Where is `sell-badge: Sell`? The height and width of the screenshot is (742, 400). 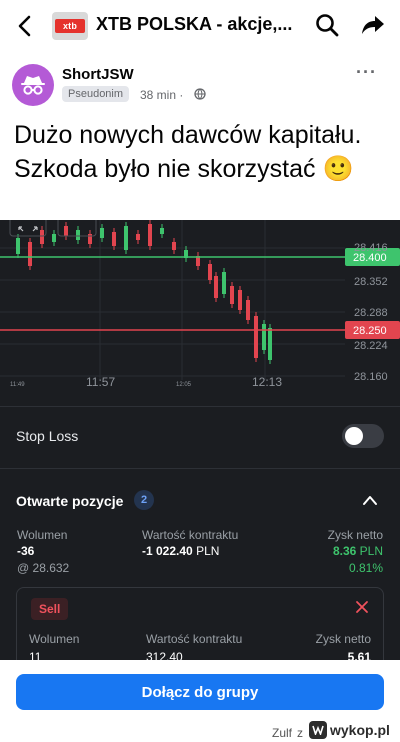 sell-badge: Sell is located at coordinates (50, 609).